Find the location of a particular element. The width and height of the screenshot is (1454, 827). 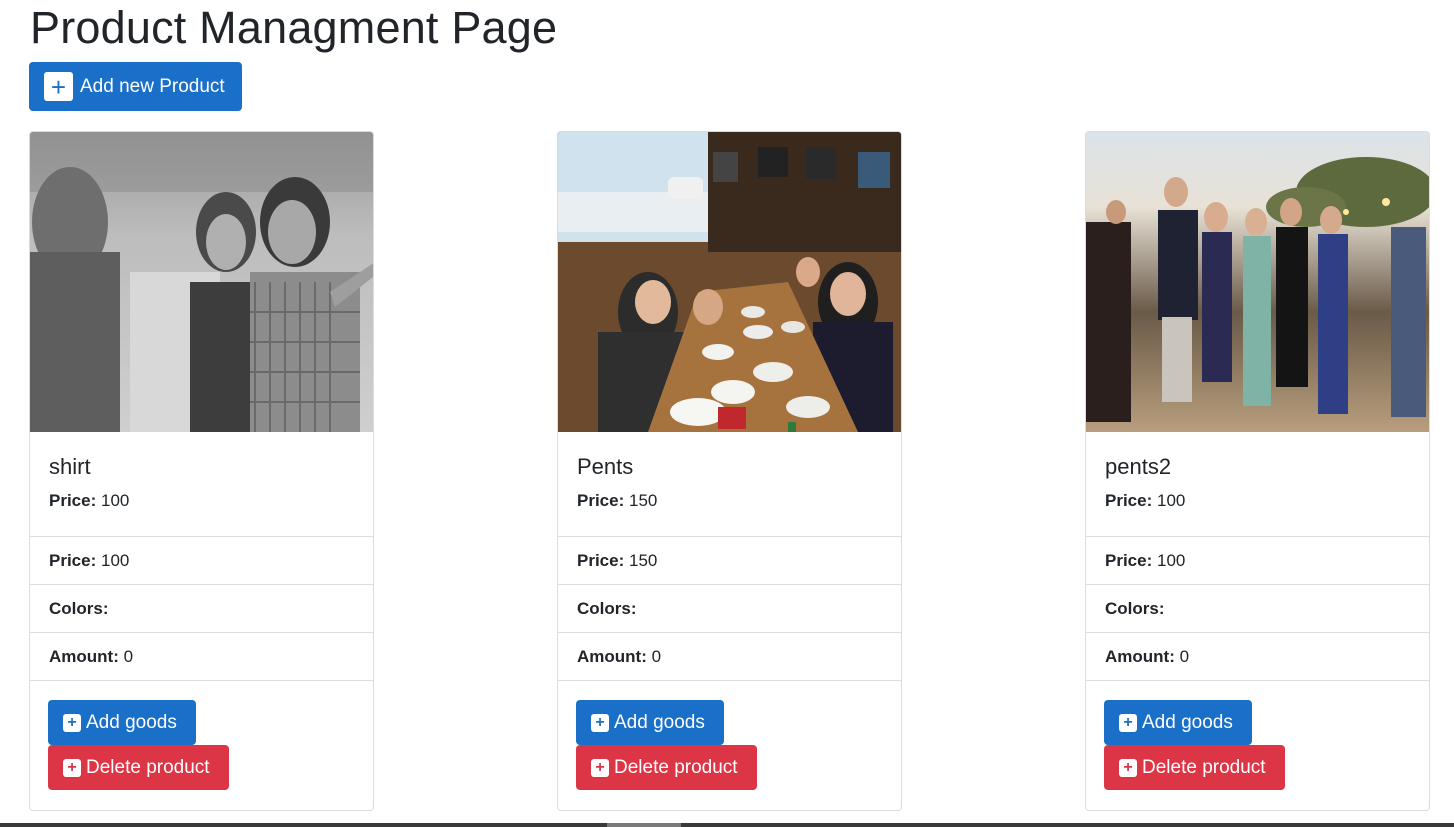

page-title: Product Managment Page is located at coordinates (294, 27).